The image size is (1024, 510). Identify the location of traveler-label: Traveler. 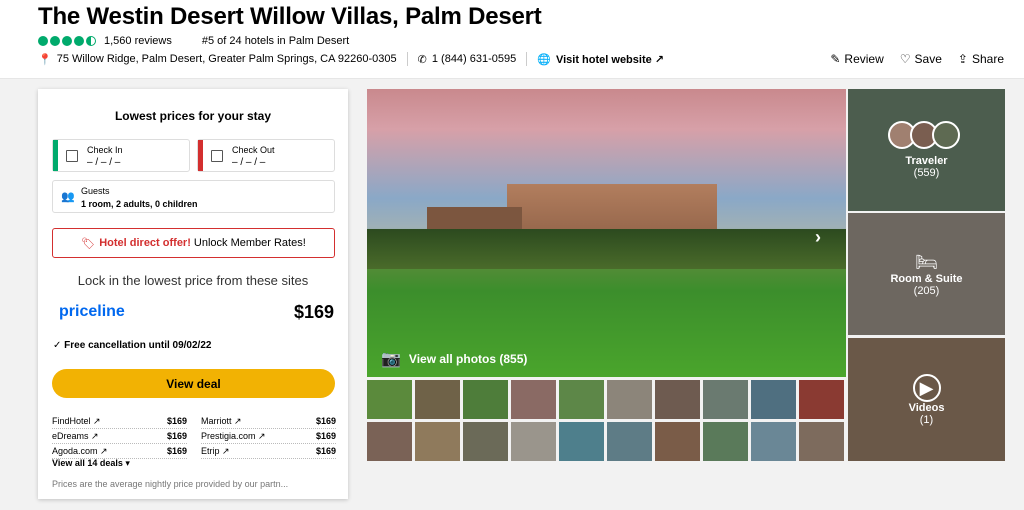
(926, 161).